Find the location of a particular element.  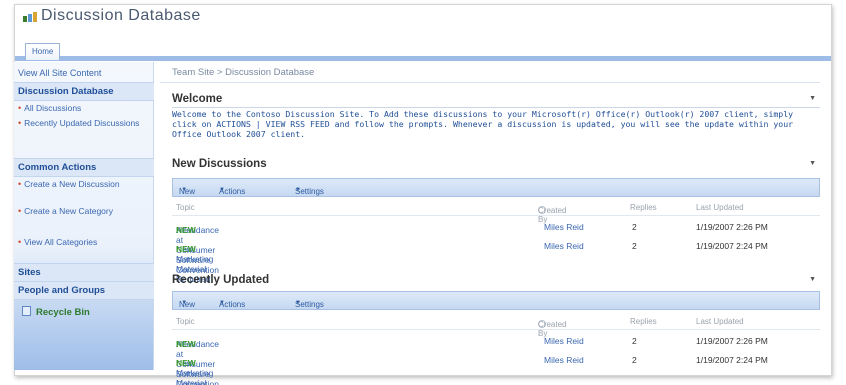

breadcrumb-current: Discussion Database is located at coordinates (270, 72).